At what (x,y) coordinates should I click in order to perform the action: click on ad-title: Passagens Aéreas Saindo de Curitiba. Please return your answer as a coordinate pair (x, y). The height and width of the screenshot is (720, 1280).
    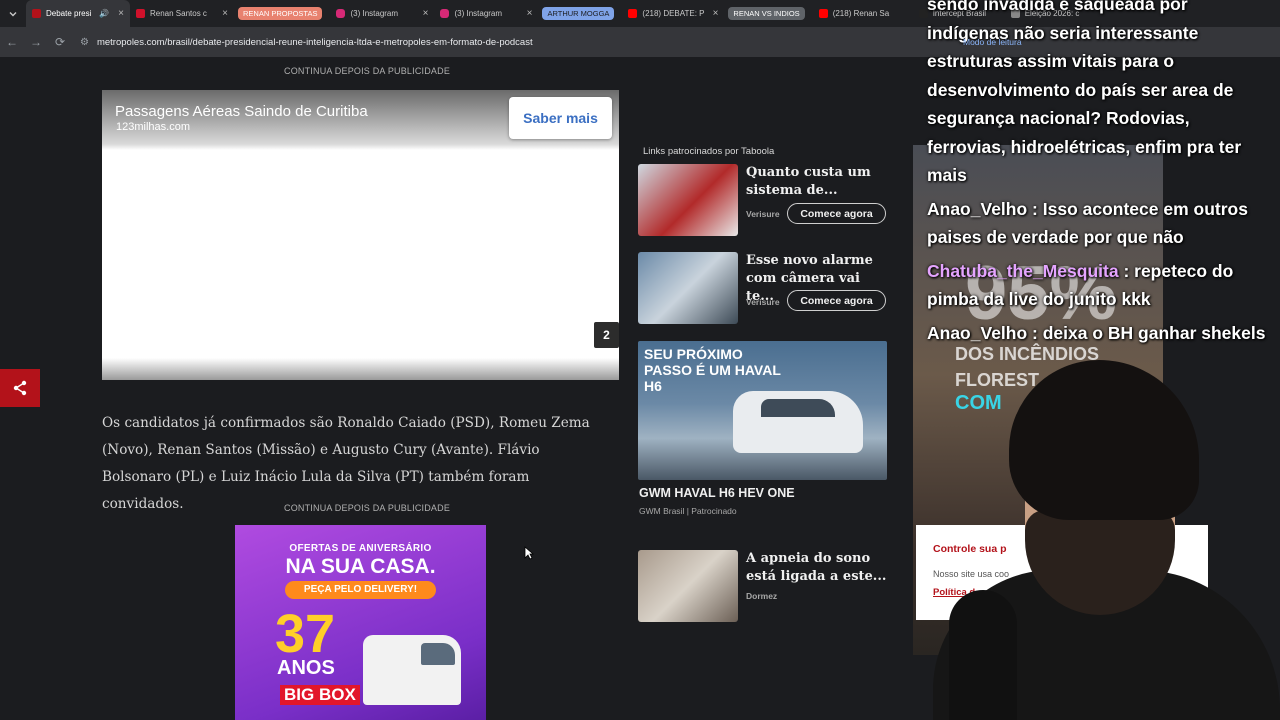
    Looking at the image, I should click on (241, 111).